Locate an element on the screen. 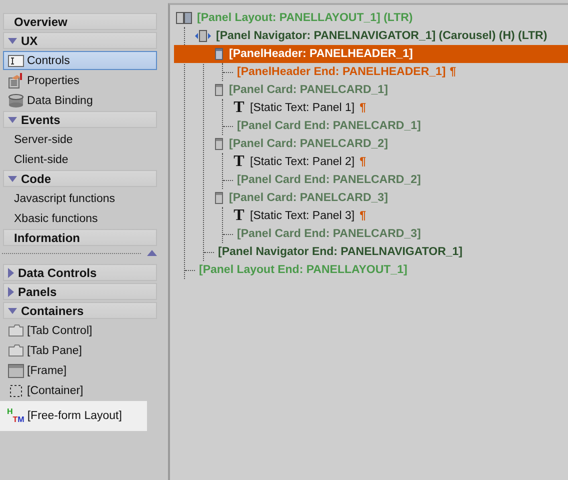 This screenshot has height=480, width=568. frame-icon is located at coordinates (16, 371).